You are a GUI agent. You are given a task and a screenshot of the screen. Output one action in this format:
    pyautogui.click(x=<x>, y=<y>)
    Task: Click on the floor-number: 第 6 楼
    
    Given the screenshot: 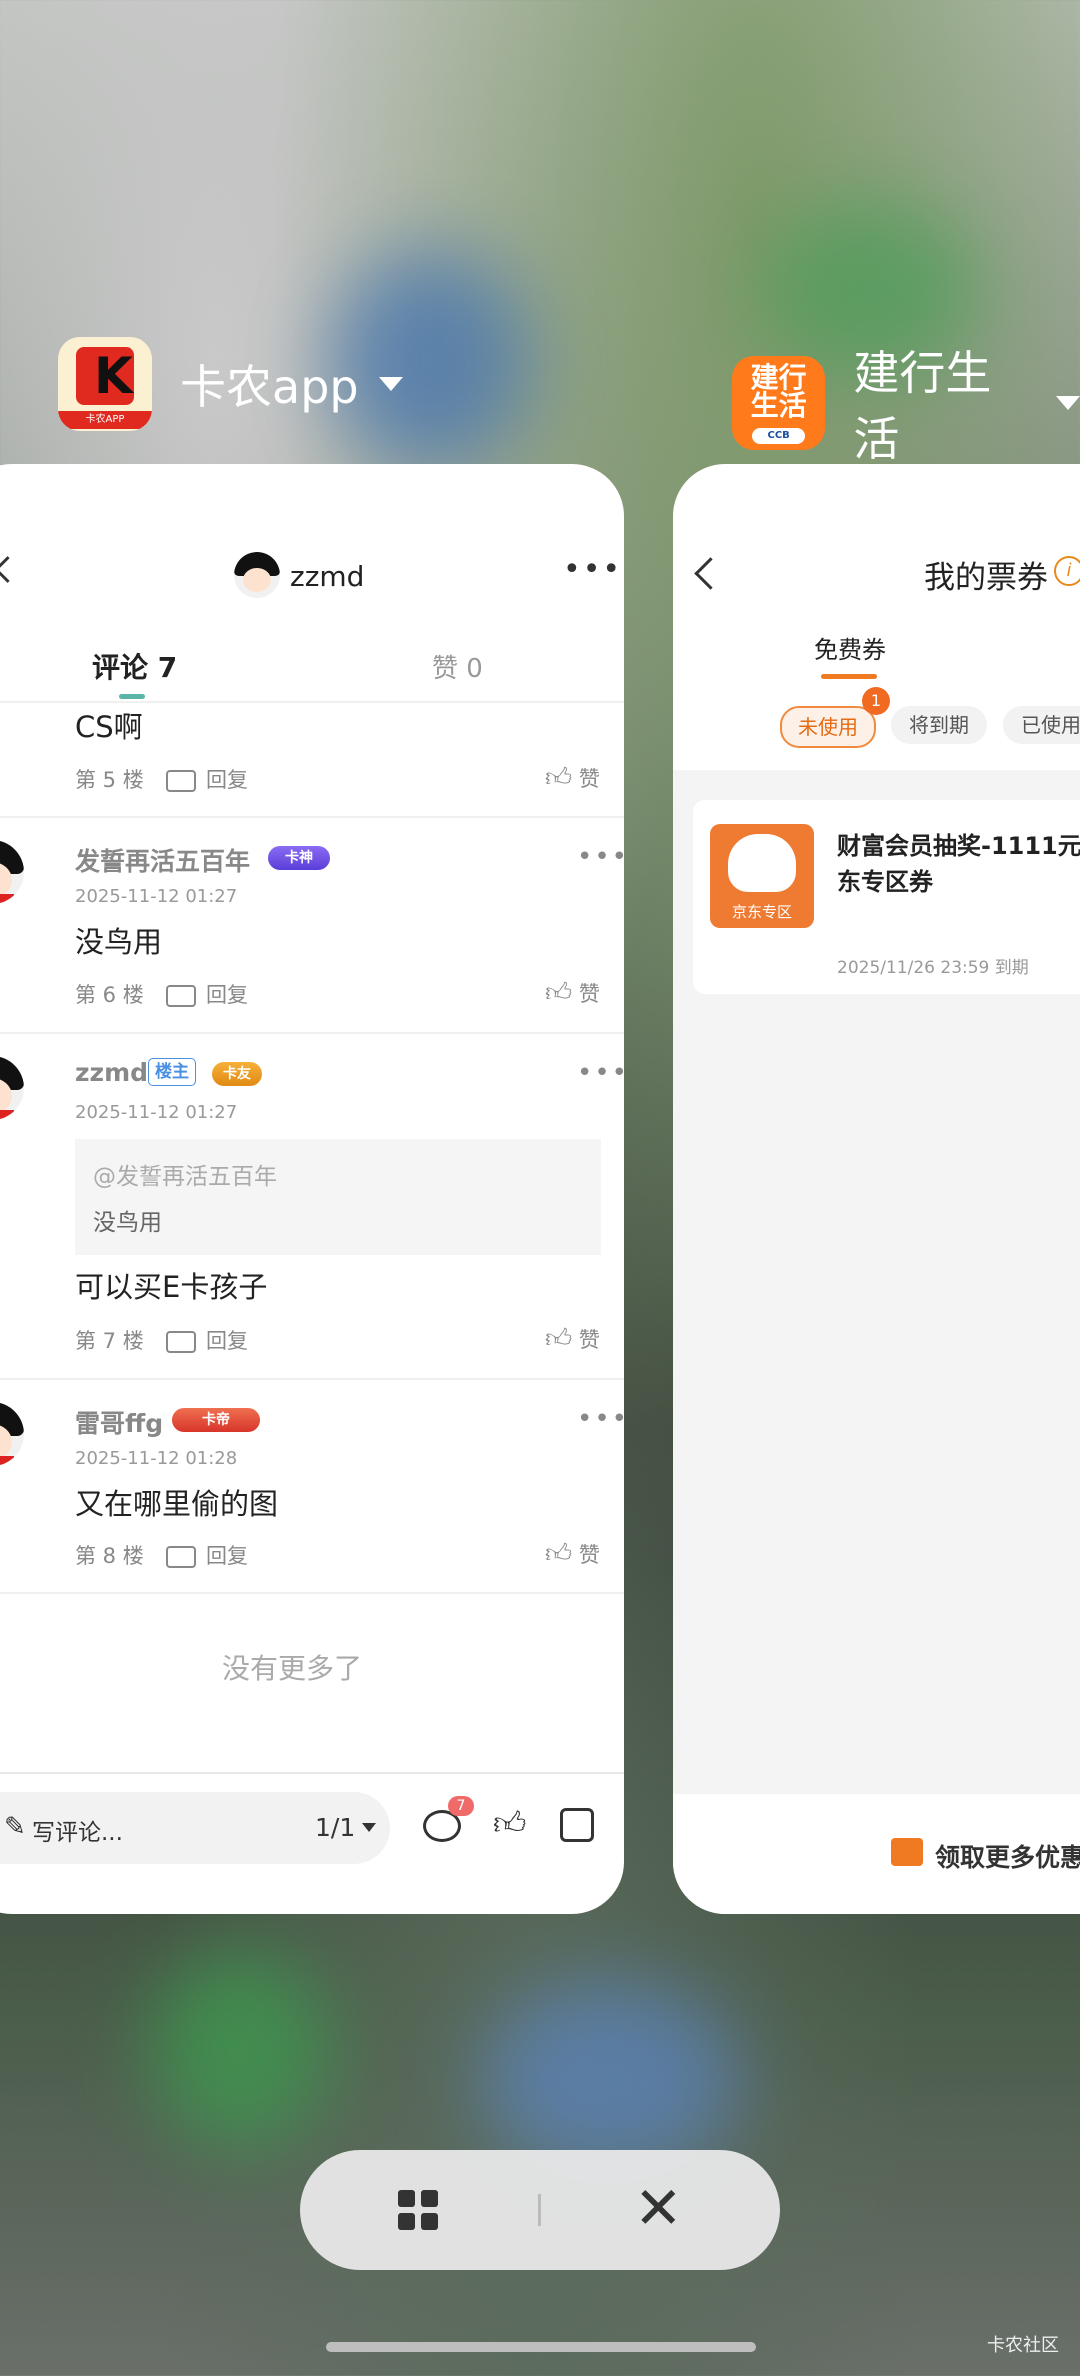 What is the action you would take?
    pyautogui.click(x=109, y=995)
    